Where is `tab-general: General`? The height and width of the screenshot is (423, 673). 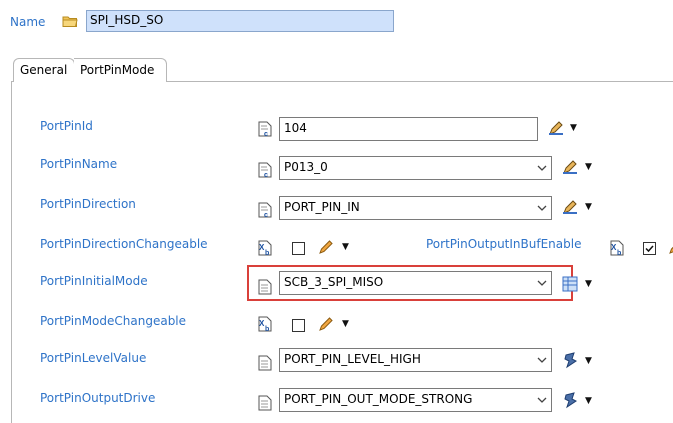 tab-general: General is located at coordinates (44, 70).